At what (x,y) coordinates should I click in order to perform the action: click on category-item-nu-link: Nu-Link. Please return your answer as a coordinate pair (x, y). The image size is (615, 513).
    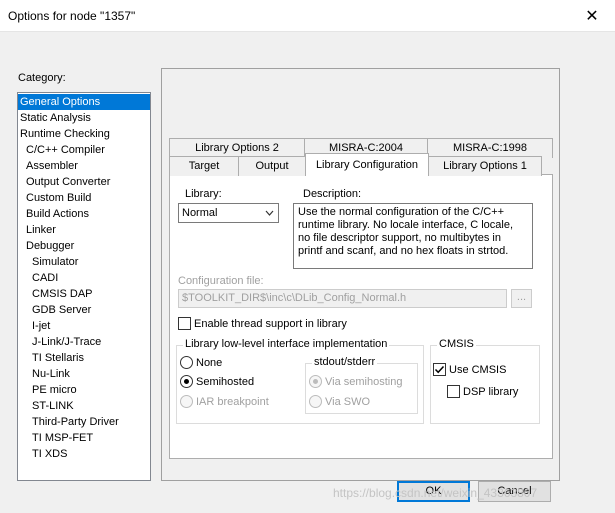
    Looking at the image, I should click on (84, 374).